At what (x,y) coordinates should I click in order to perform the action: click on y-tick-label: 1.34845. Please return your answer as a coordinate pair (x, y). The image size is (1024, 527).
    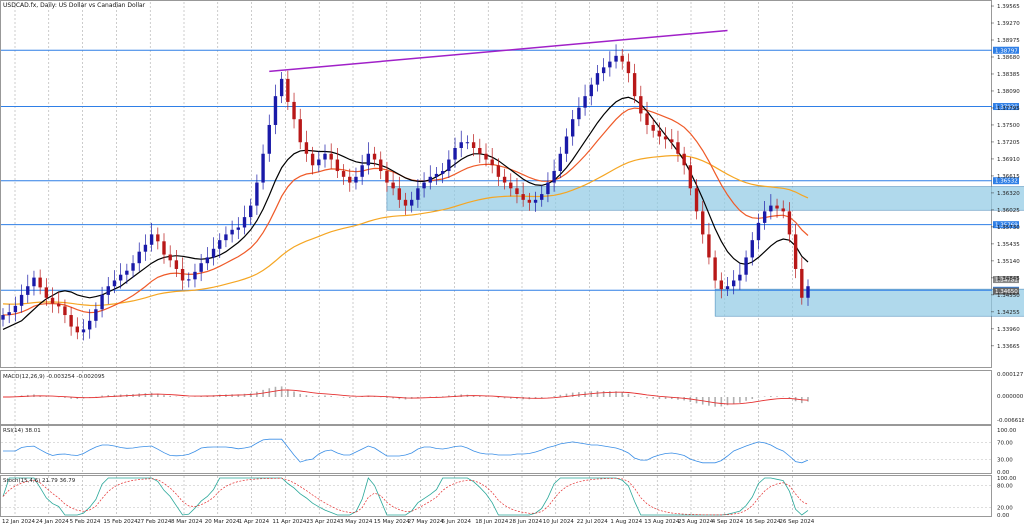
    Looking at the image, I should click on (1008, 279).